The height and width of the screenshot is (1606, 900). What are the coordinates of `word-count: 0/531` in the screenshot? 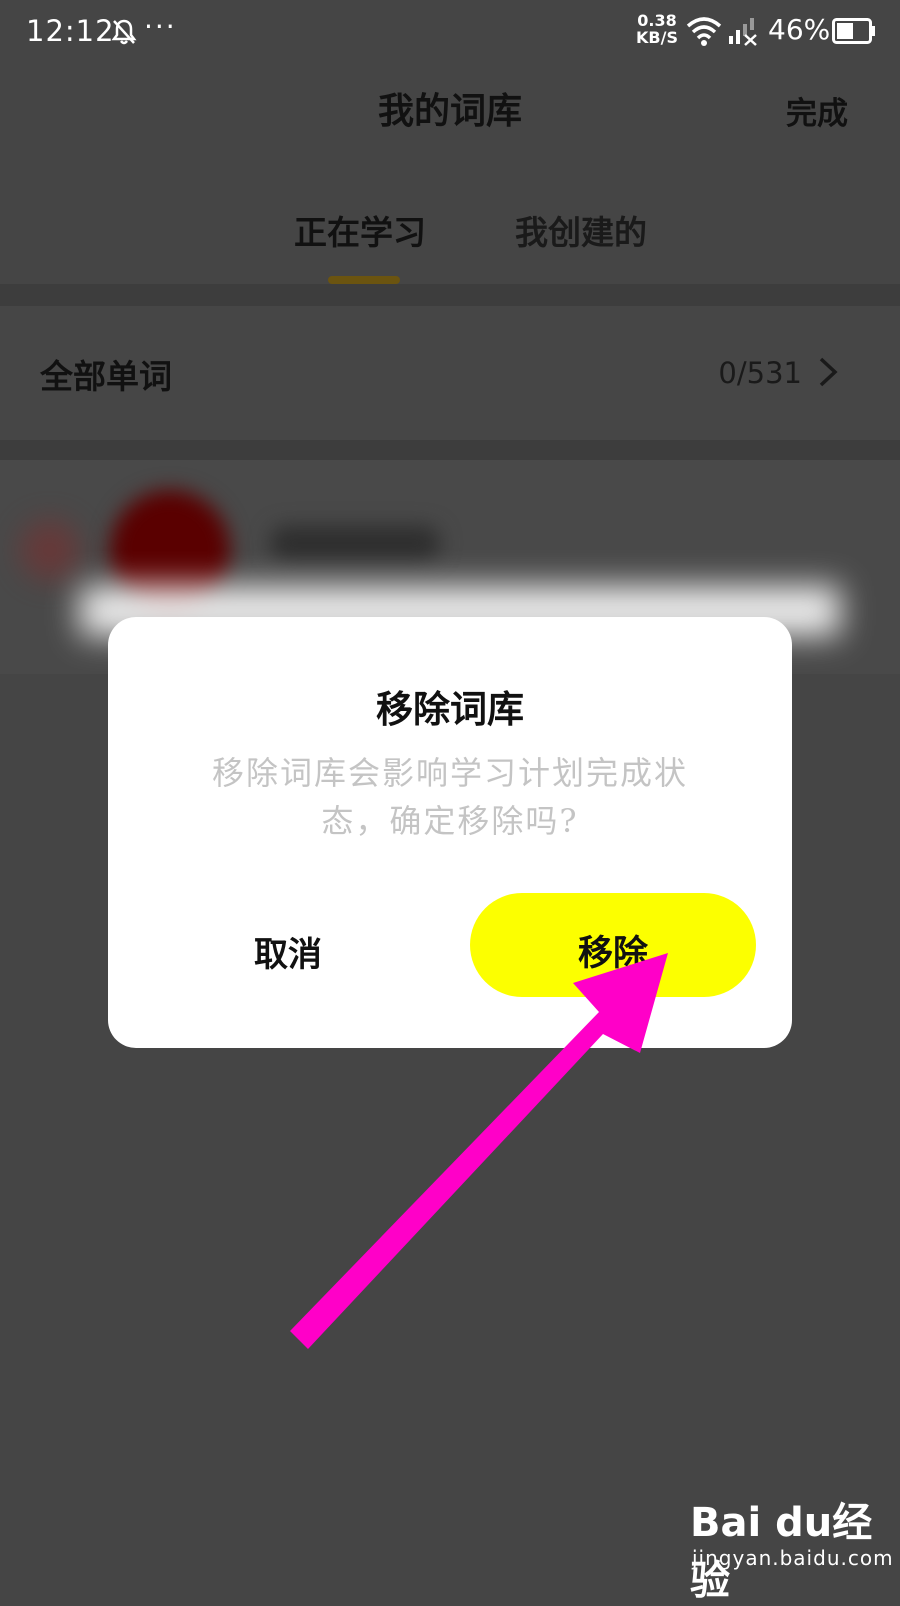 It's located at (760, 373).